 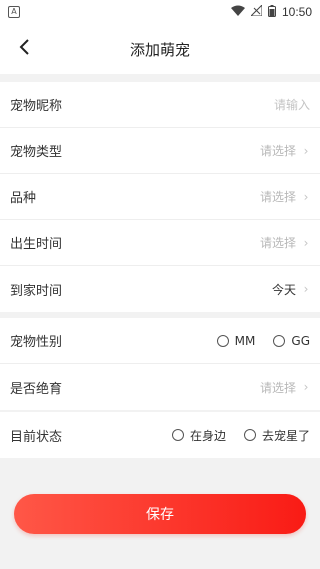 I want to click on neuter-value: 请选择, so click(x=277, y=387).